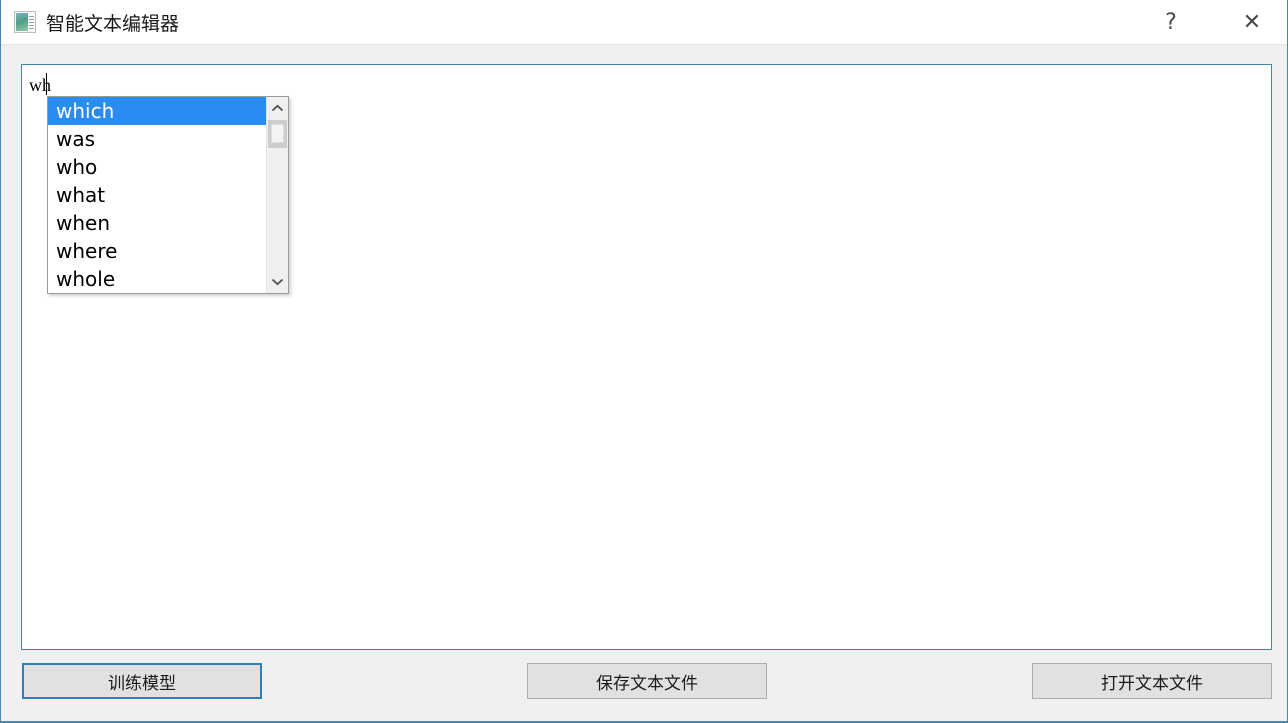 This screenshot has height=723, width=1288. I want to click on editor-content: wh, so click(40, 85).